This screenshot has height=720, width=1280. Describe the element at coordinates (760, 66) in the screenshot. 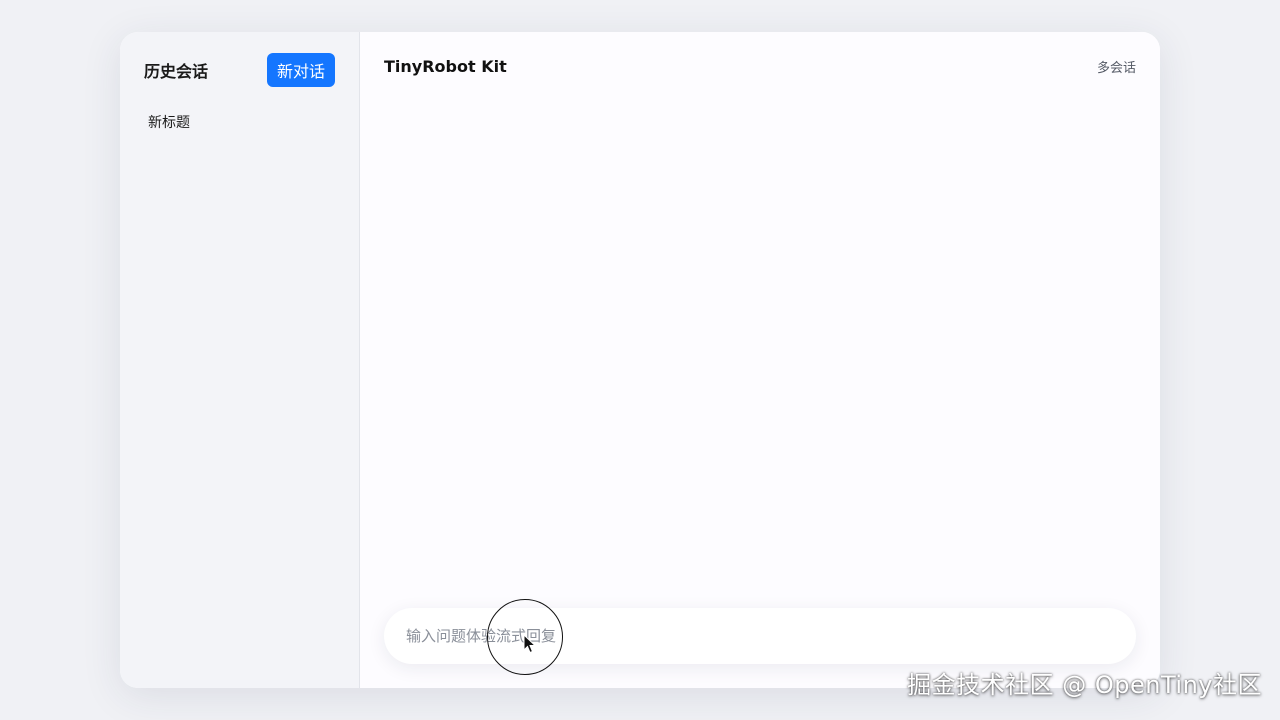

I see `chat-header: TinyRobot Kit 多会话` at that location.